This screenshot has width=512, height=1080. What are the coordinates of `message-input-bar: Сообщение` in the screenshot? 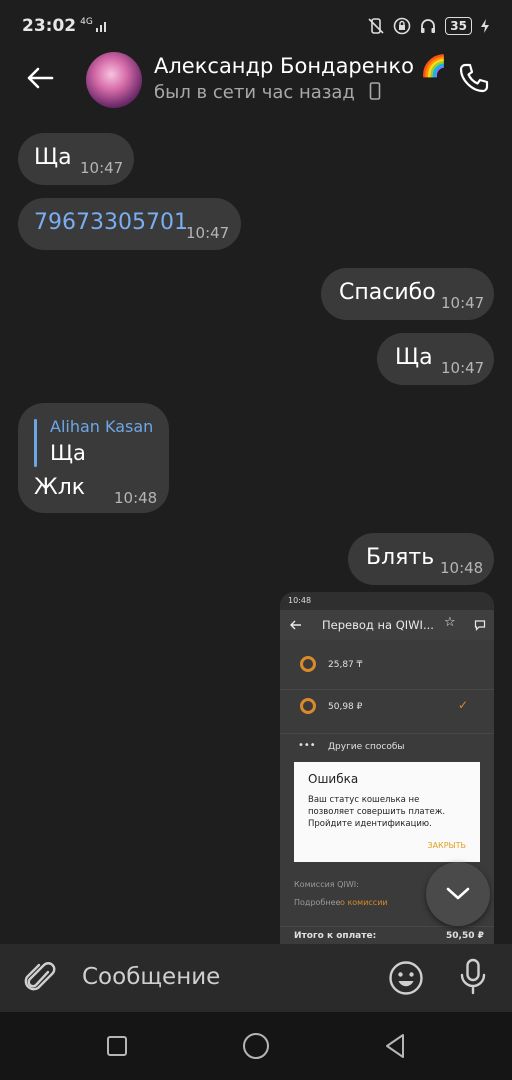 It's located at (256, 978).